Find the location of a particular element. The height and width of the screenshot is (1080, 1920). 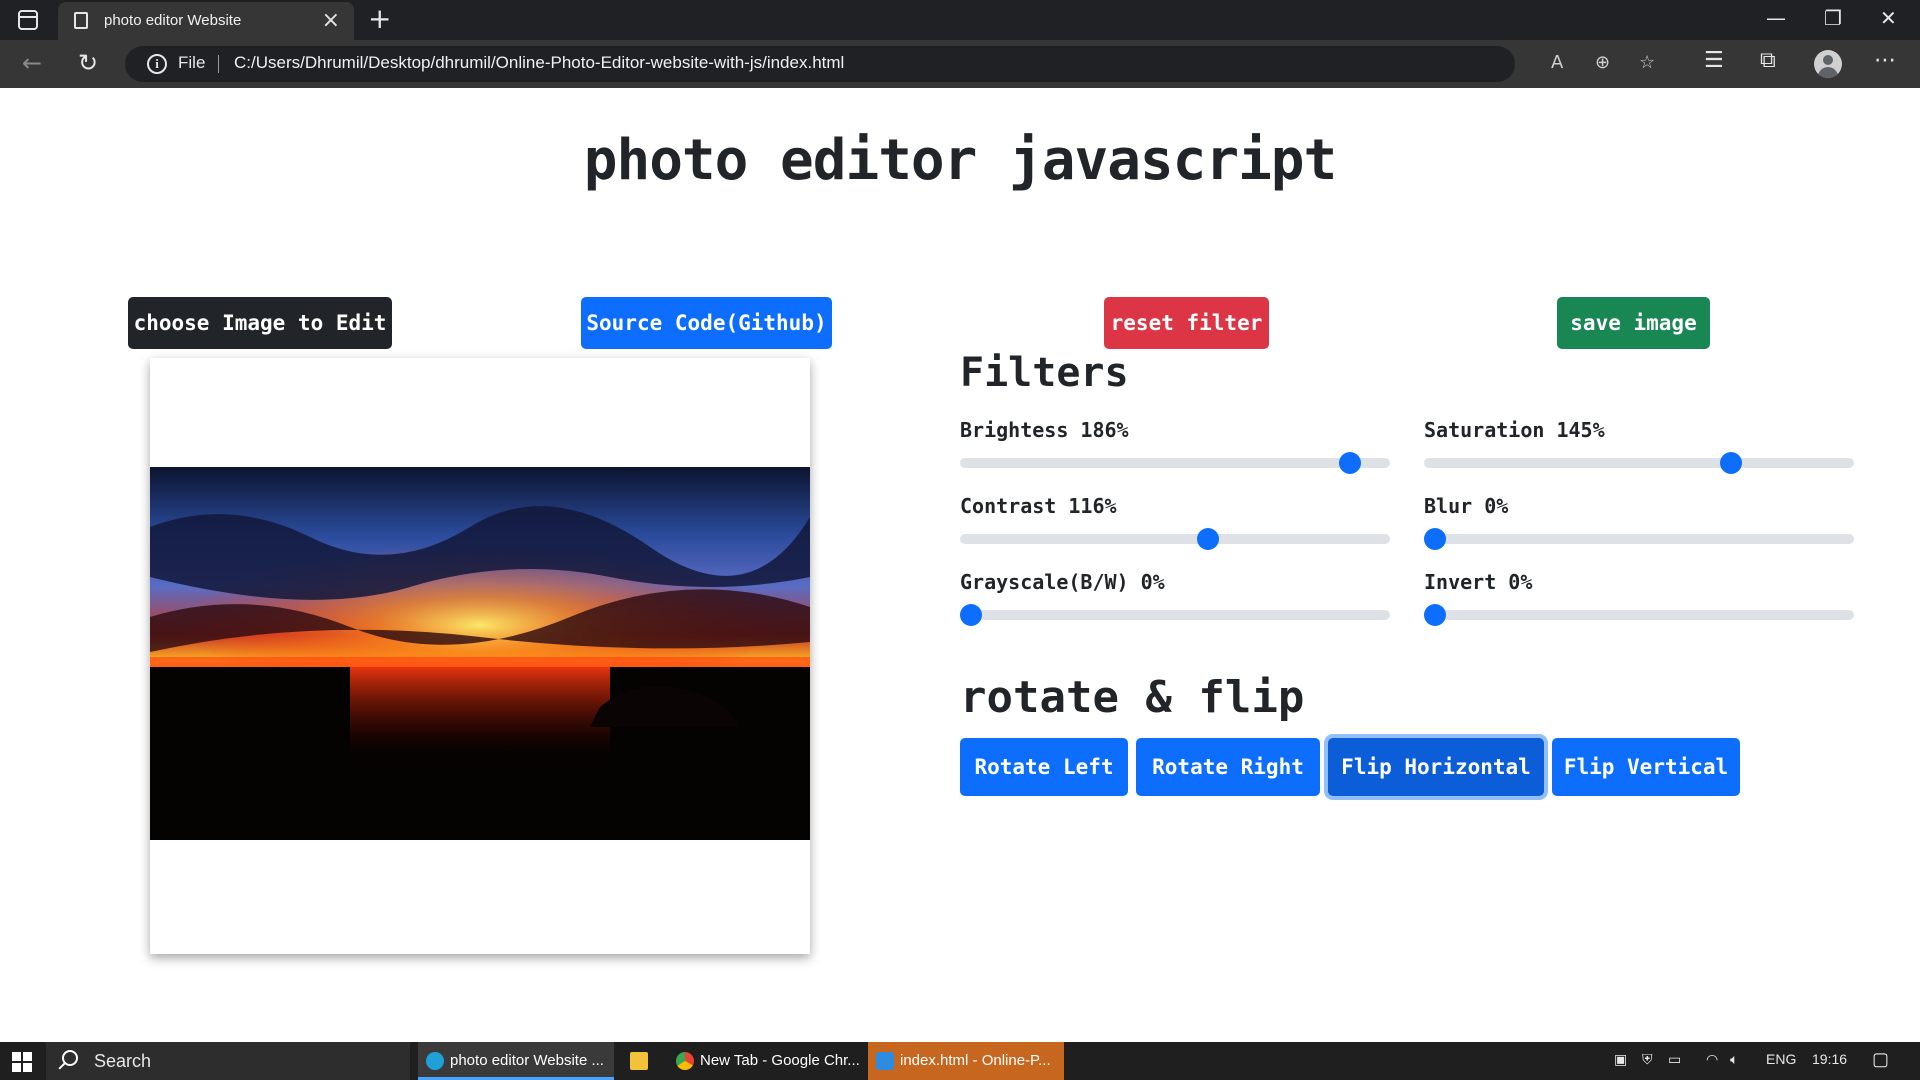

profile-avatar is located at coordinates (1828, 64).